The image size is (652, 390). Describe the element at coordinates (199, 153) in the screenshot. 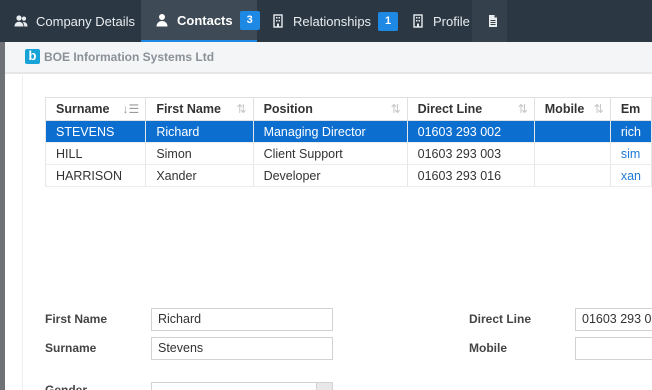

I see `cell-first-name: Simon` at that location.